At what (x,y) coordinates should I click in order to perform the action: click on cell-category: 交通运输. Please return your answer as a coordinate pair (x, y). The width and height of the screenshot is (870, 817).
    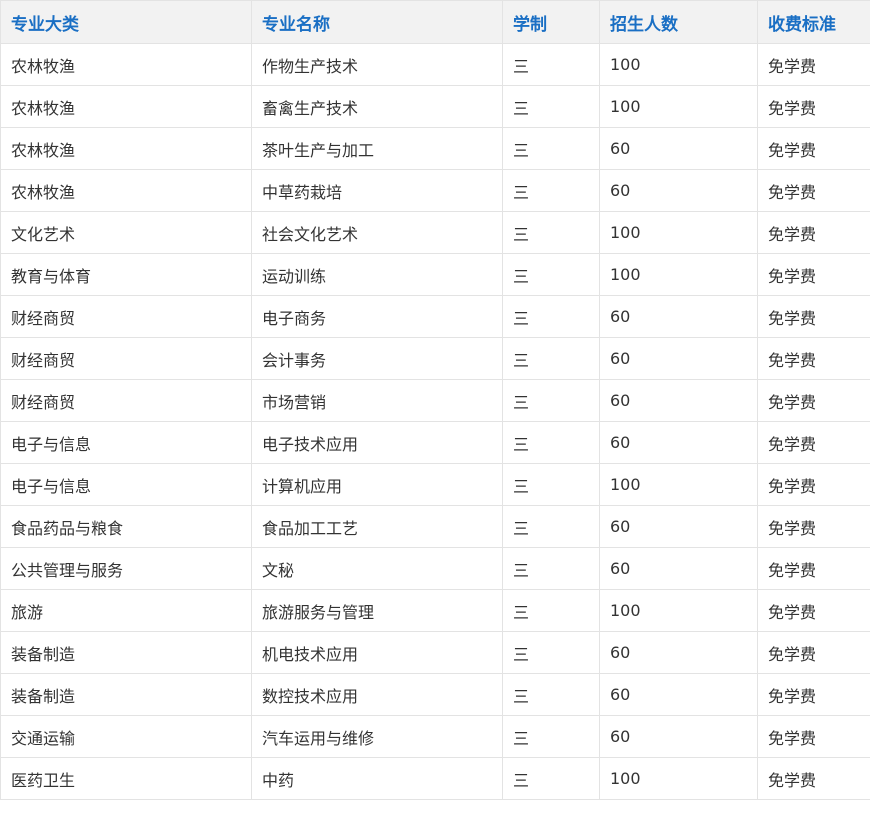
    Looking at the image, I should click on (126, 736).